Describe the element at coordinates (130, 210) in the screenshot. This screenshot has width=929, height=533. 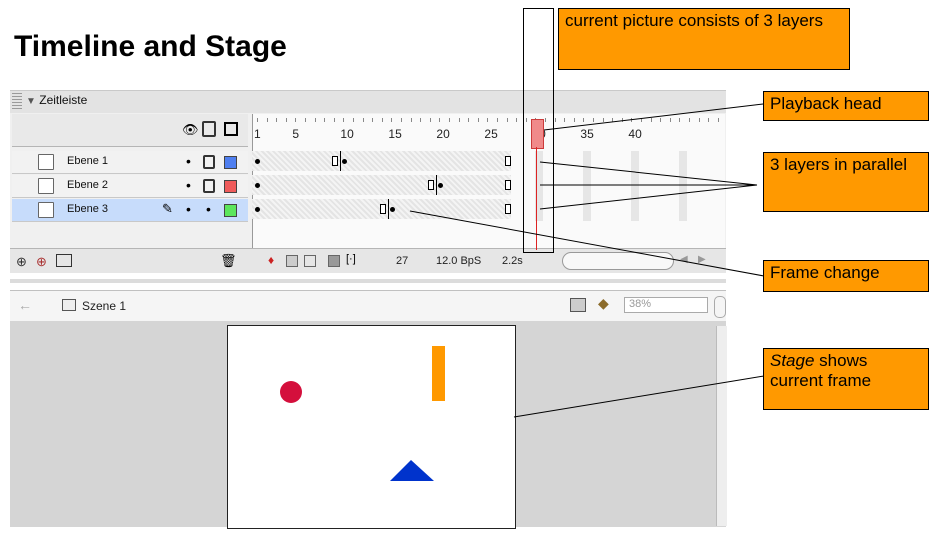
I see `layer-row-3: Ebene 3 ✎ • •` at that location.